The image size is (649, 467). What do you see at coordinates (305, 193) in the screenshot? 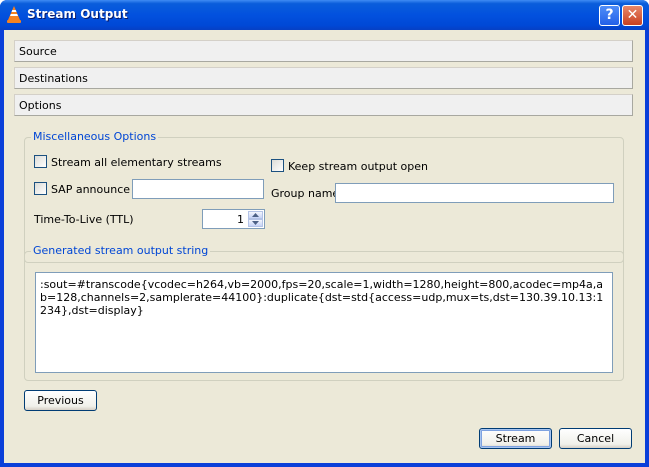
I see `group-name-label: Group name` at bounding box center [305, 193].